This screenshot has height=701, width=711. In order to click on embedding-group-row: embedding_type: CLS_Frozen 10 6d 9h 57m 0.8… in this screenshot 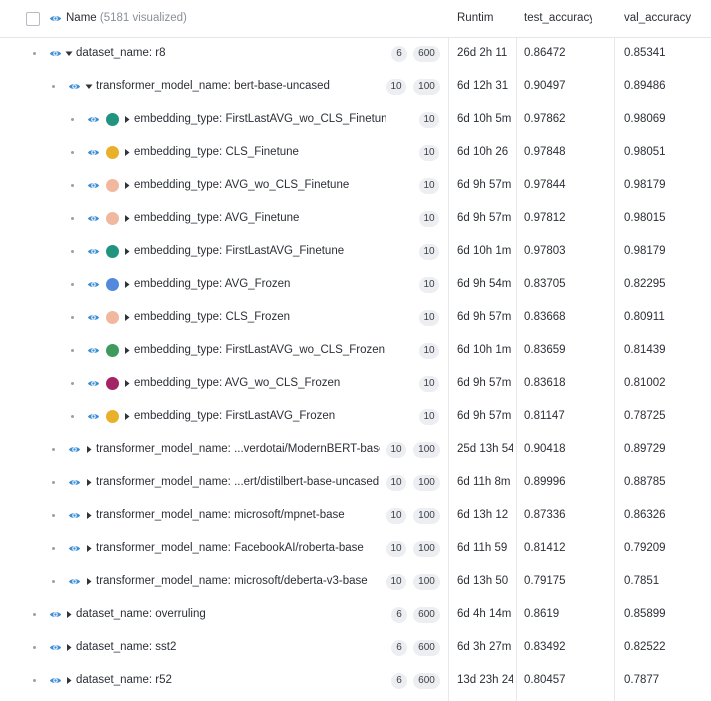, I will do `click(355, 317)`.